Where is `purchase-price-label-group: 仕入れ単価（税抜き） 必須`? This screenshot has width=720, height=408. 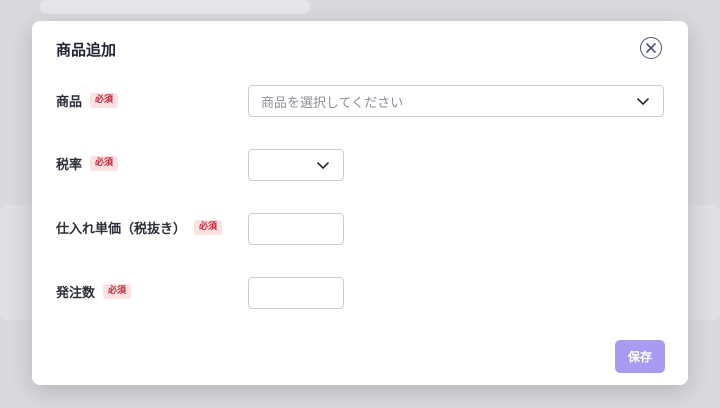 purchase-price-label-group: 仕入れ単価（税抜き） 必須 is located at coordinates (139, 227).